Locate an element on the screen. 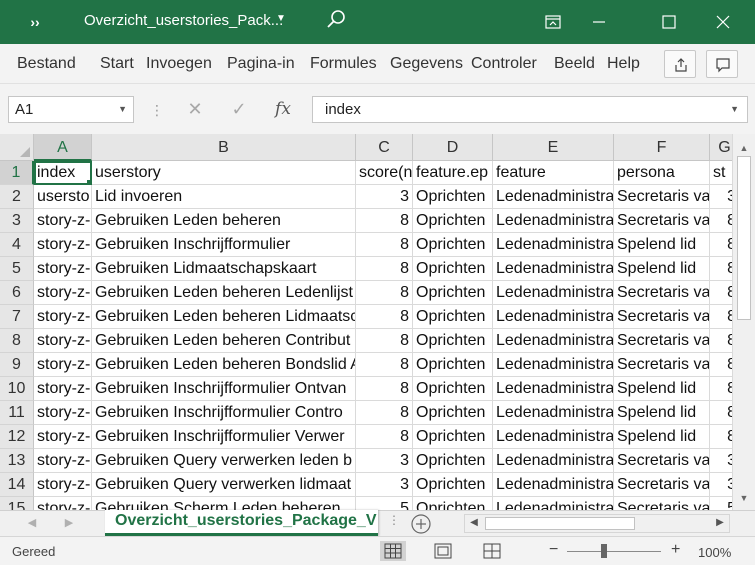 The height and width of the screenshot is (565, 755). cell-b14: Gebruiken Query verwerken lidmaat is located at coordinates (224, 485).